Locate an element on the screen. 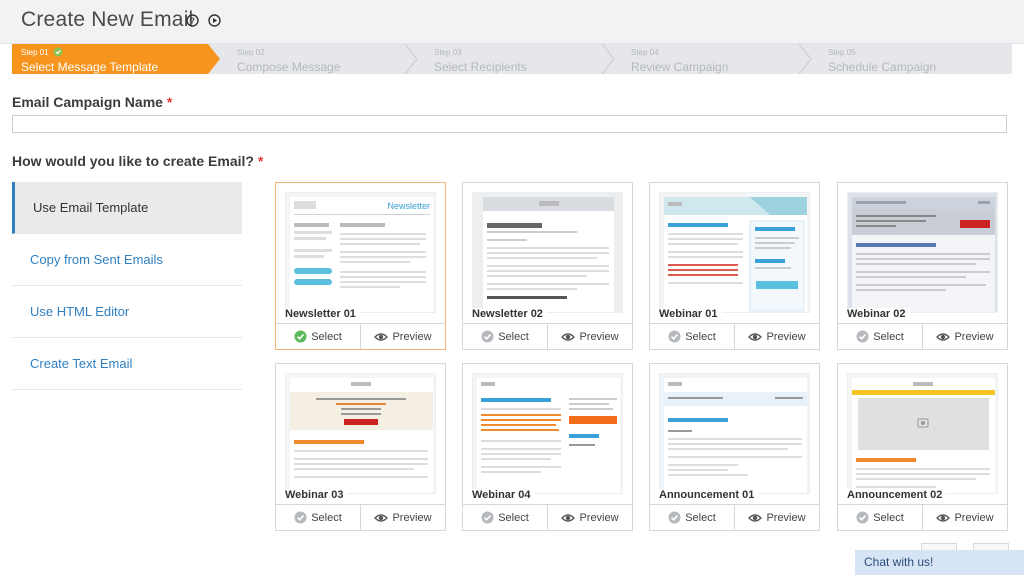 This screenshot has height=575, width=1024. step-name: Review Campaign is located at coordinates (680, 67).